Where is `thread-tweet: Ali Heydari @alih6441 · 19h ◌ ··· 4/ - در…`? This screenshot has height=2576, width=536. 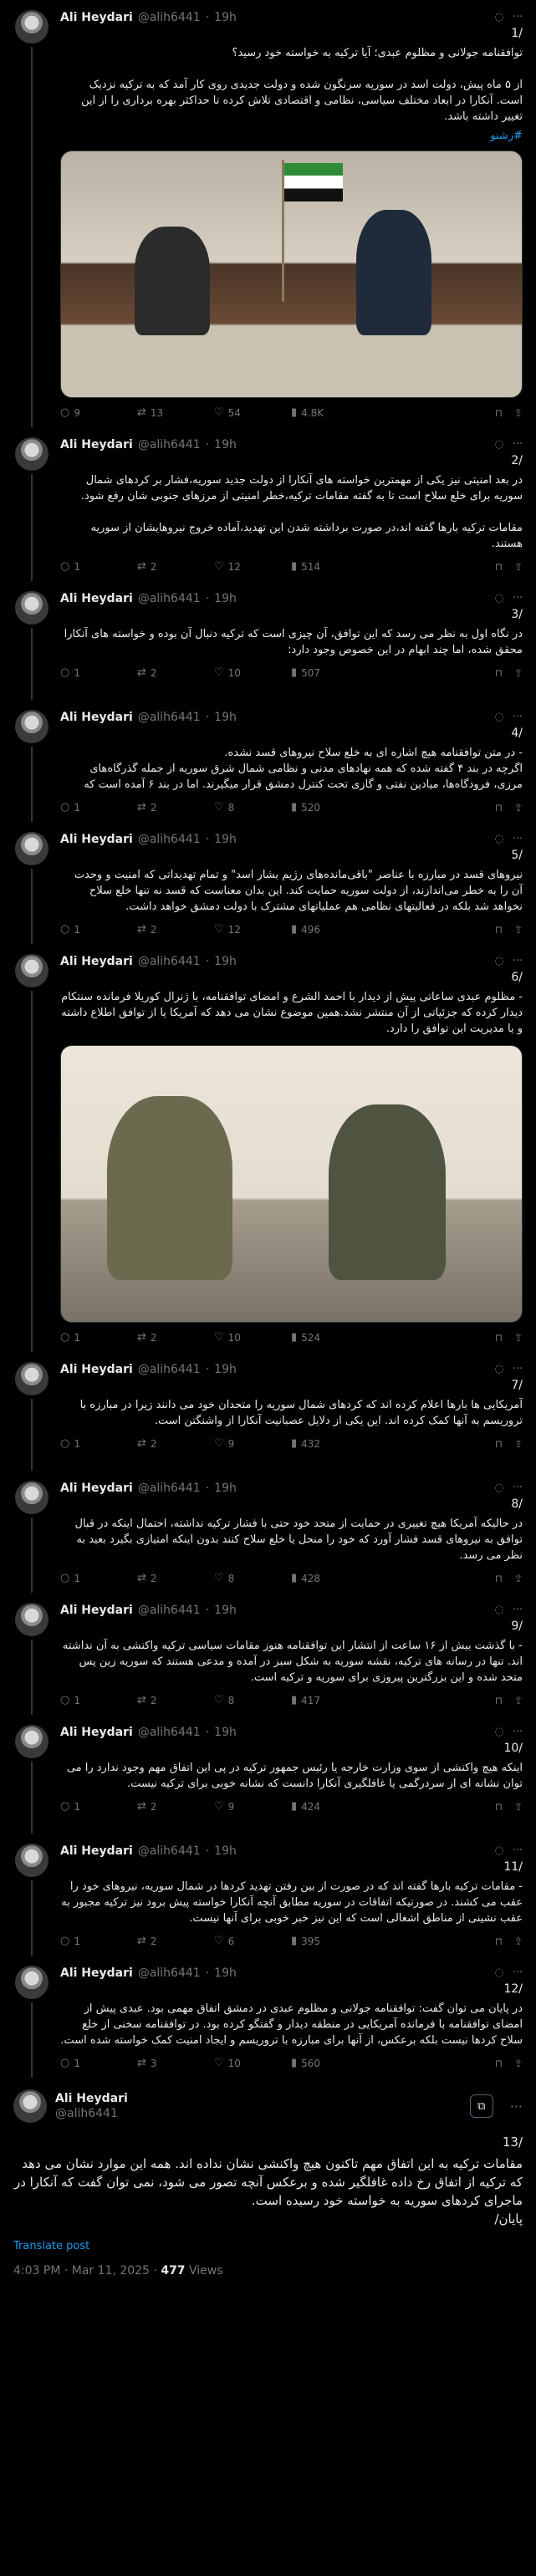 thread-tweet: Ali Heydari @alih6441 · 19h ◌ ··· 4/ - در… is located at coordinates (268, 761).